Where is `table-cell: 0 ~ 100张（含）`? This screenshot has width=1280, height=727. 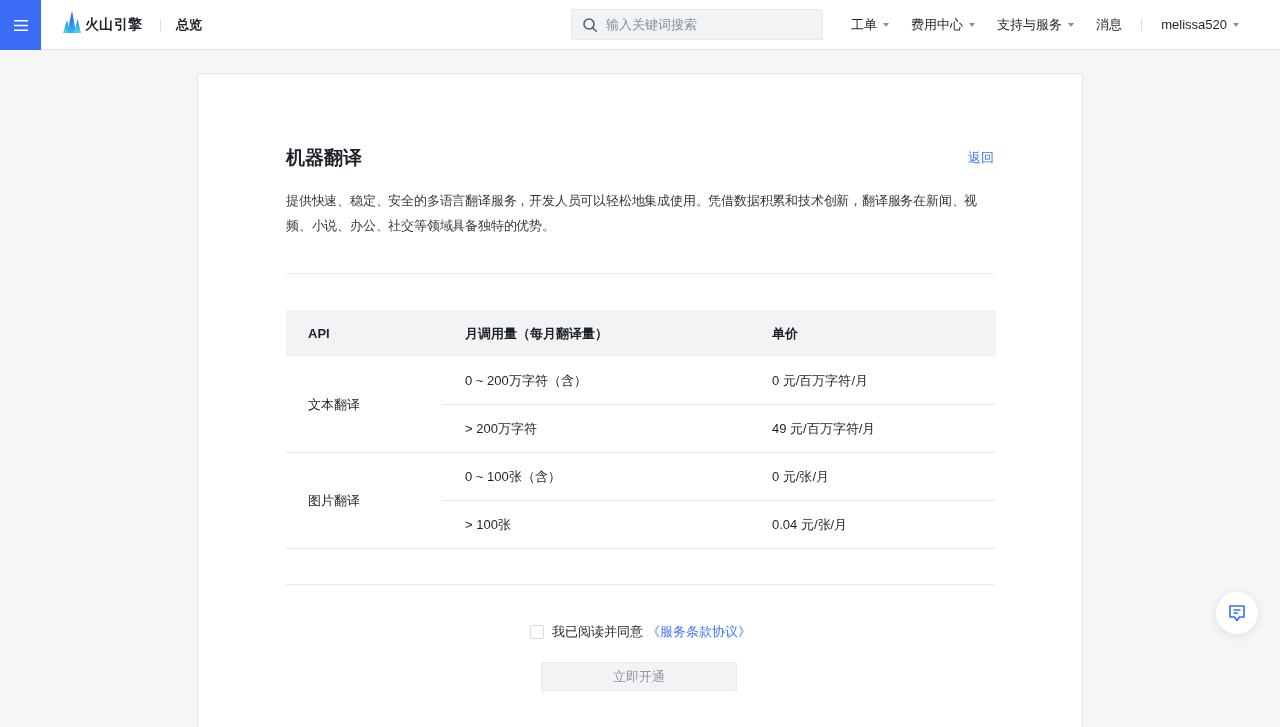 table-cell: 0 ~ 100张（含） is located at coordinates (596, 476).